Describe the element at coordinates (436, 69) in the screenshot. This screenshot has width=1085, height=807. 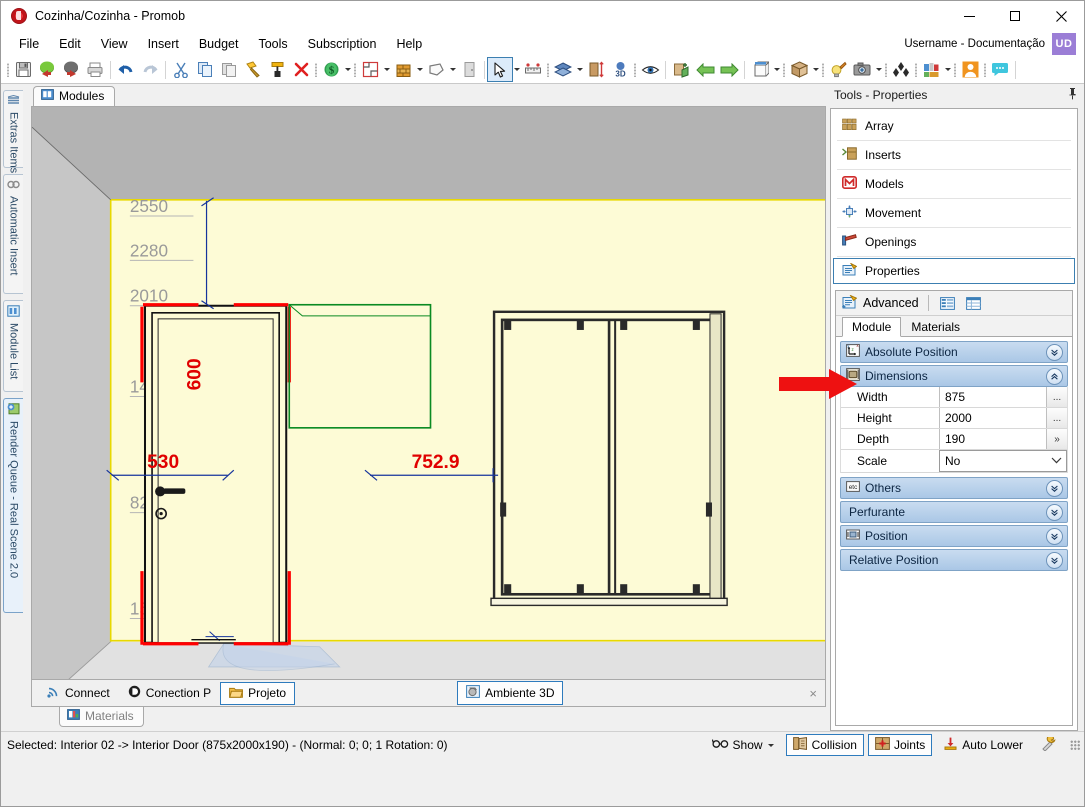
I see `shape-icon` at that location.